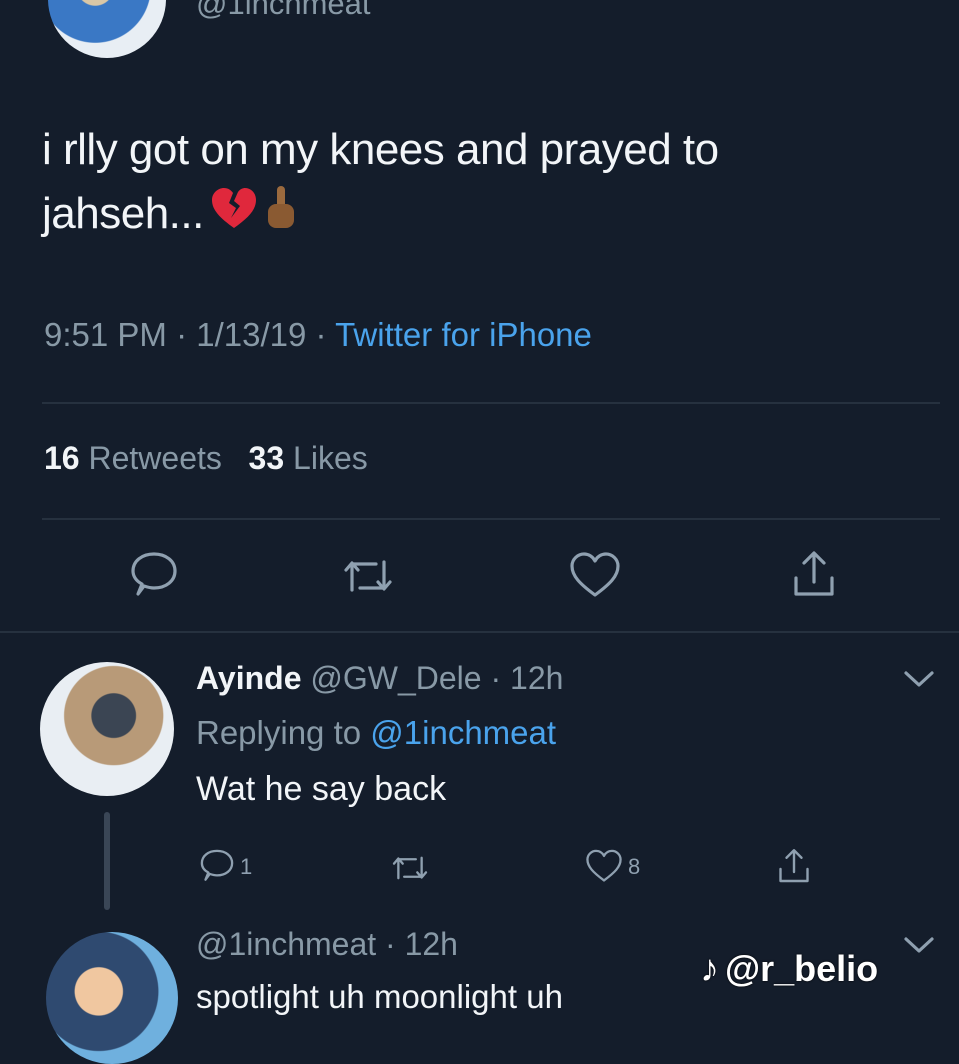 The width and height of the screenshot is (959, 1064). I want to click on retweets-count: 16, so click(62, 458).